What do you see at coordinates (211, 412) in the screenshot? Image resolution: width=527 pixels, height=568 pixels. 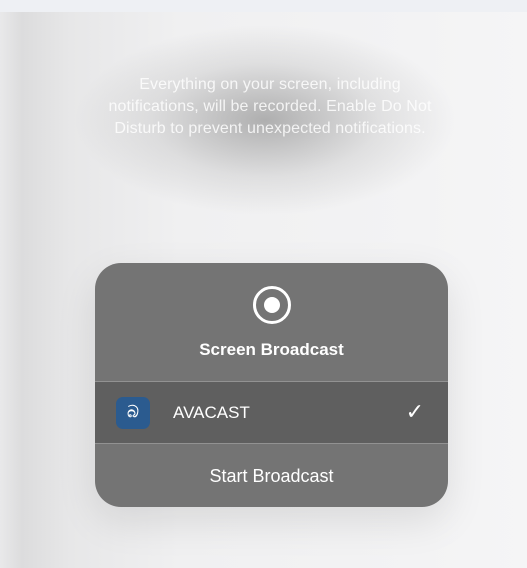 I see `app-name: AVACAST` at bounding box center [211, 412].